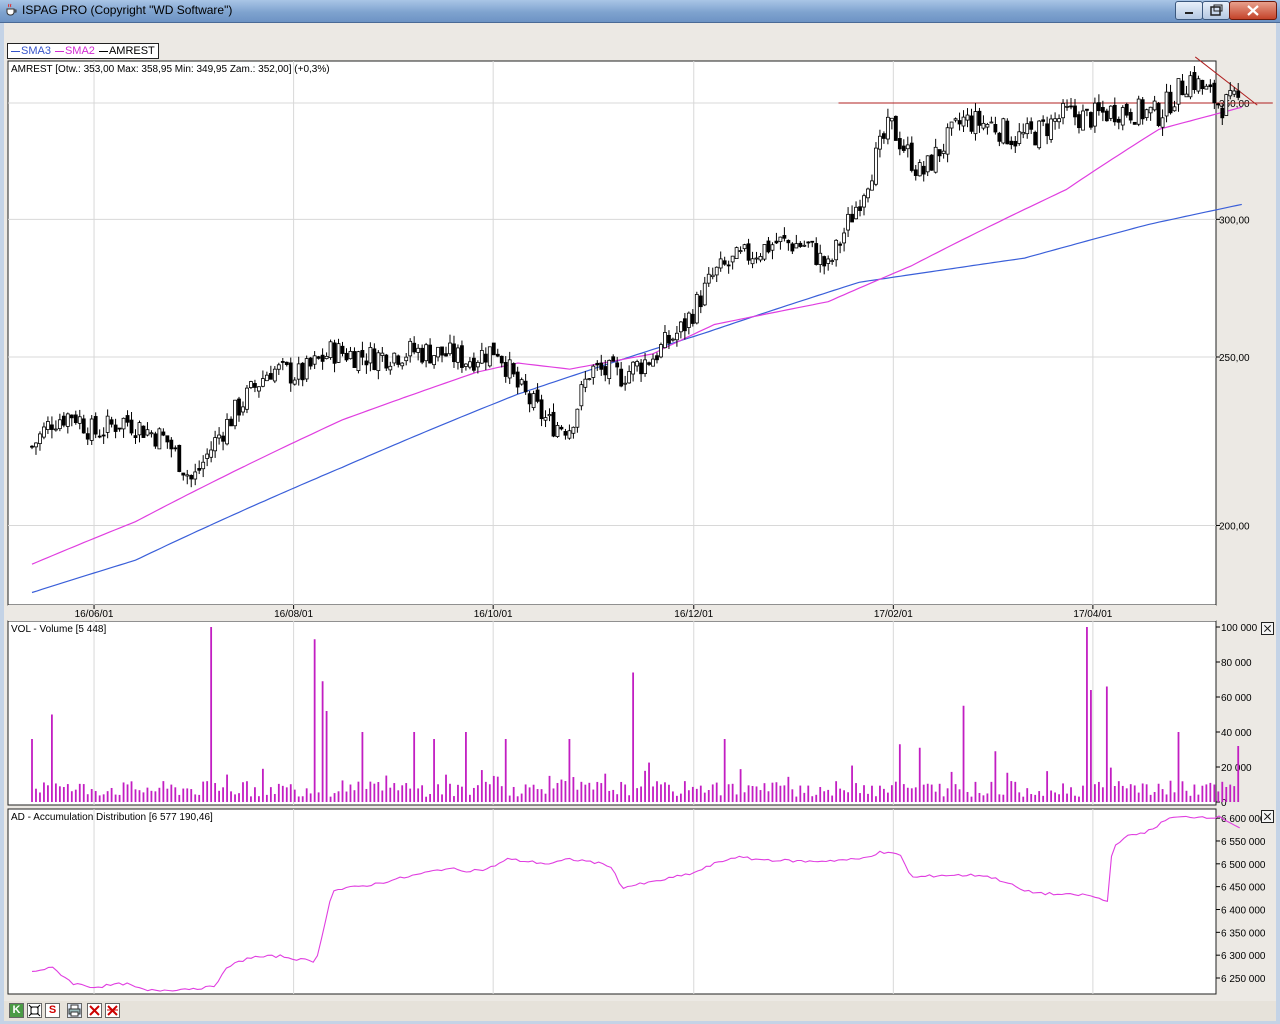 Image resolution: width=1280 pixels, height=1024 pixels. What do you see at coordinates (112, 1010) in the screenshot?
I see `remove-all-button` at bounding box center [112, 1010].